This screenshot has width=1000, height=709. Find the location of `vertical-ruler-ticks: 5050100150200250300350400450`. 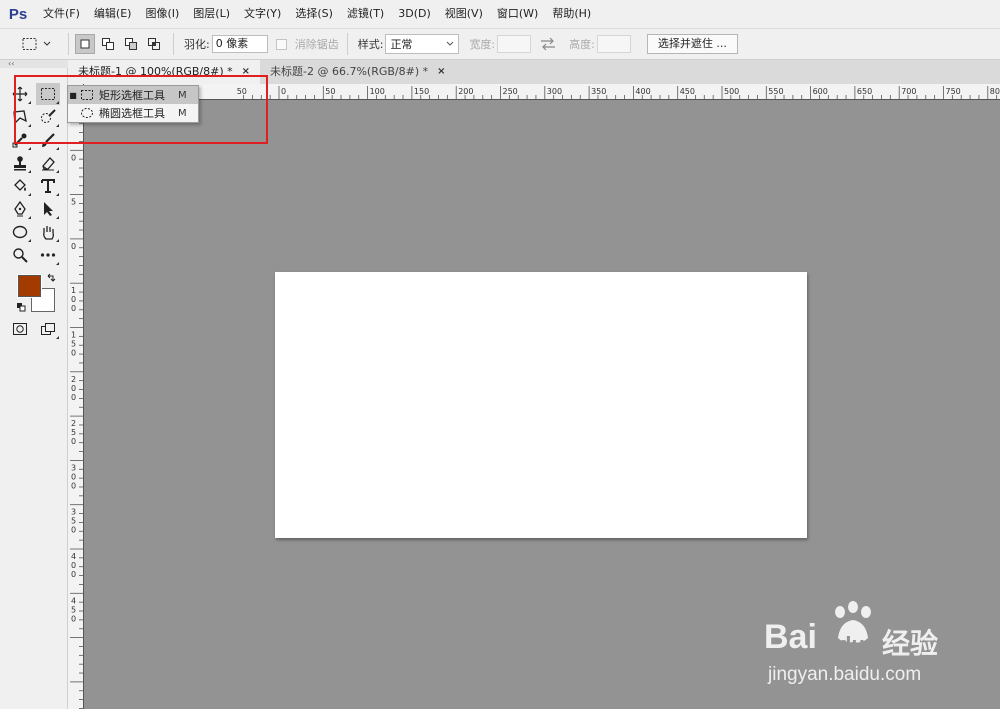

vertical-ruler-ticks: 5050100150200250300350400450 is located at coordinates (76, 407).